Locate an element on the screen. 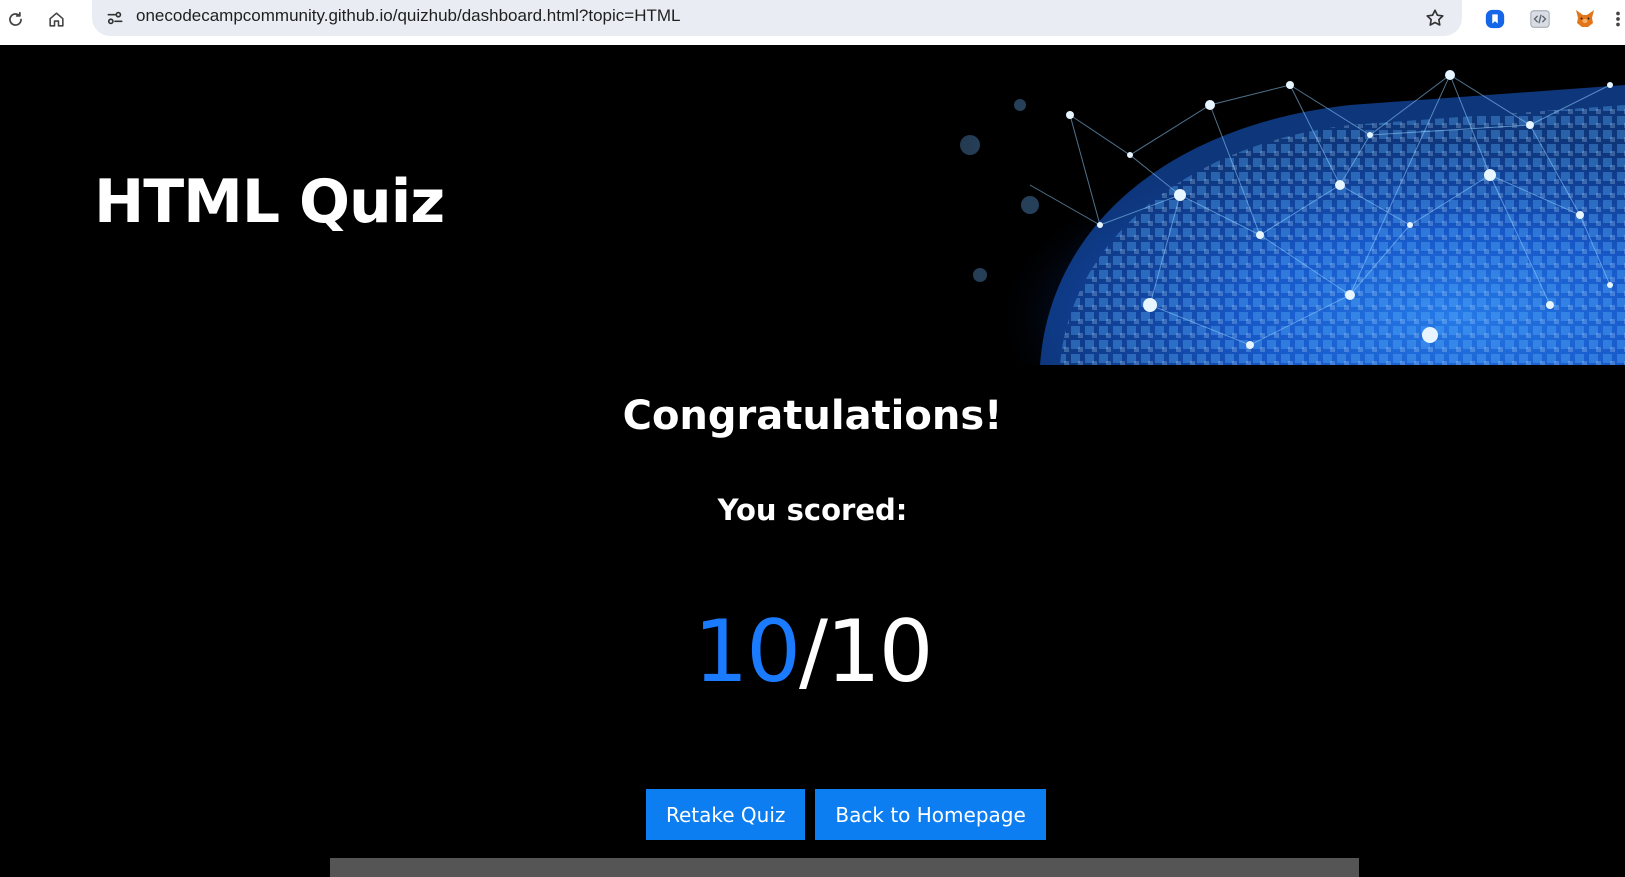  result-subheading: You scored: is located at coordinates (812, 510).